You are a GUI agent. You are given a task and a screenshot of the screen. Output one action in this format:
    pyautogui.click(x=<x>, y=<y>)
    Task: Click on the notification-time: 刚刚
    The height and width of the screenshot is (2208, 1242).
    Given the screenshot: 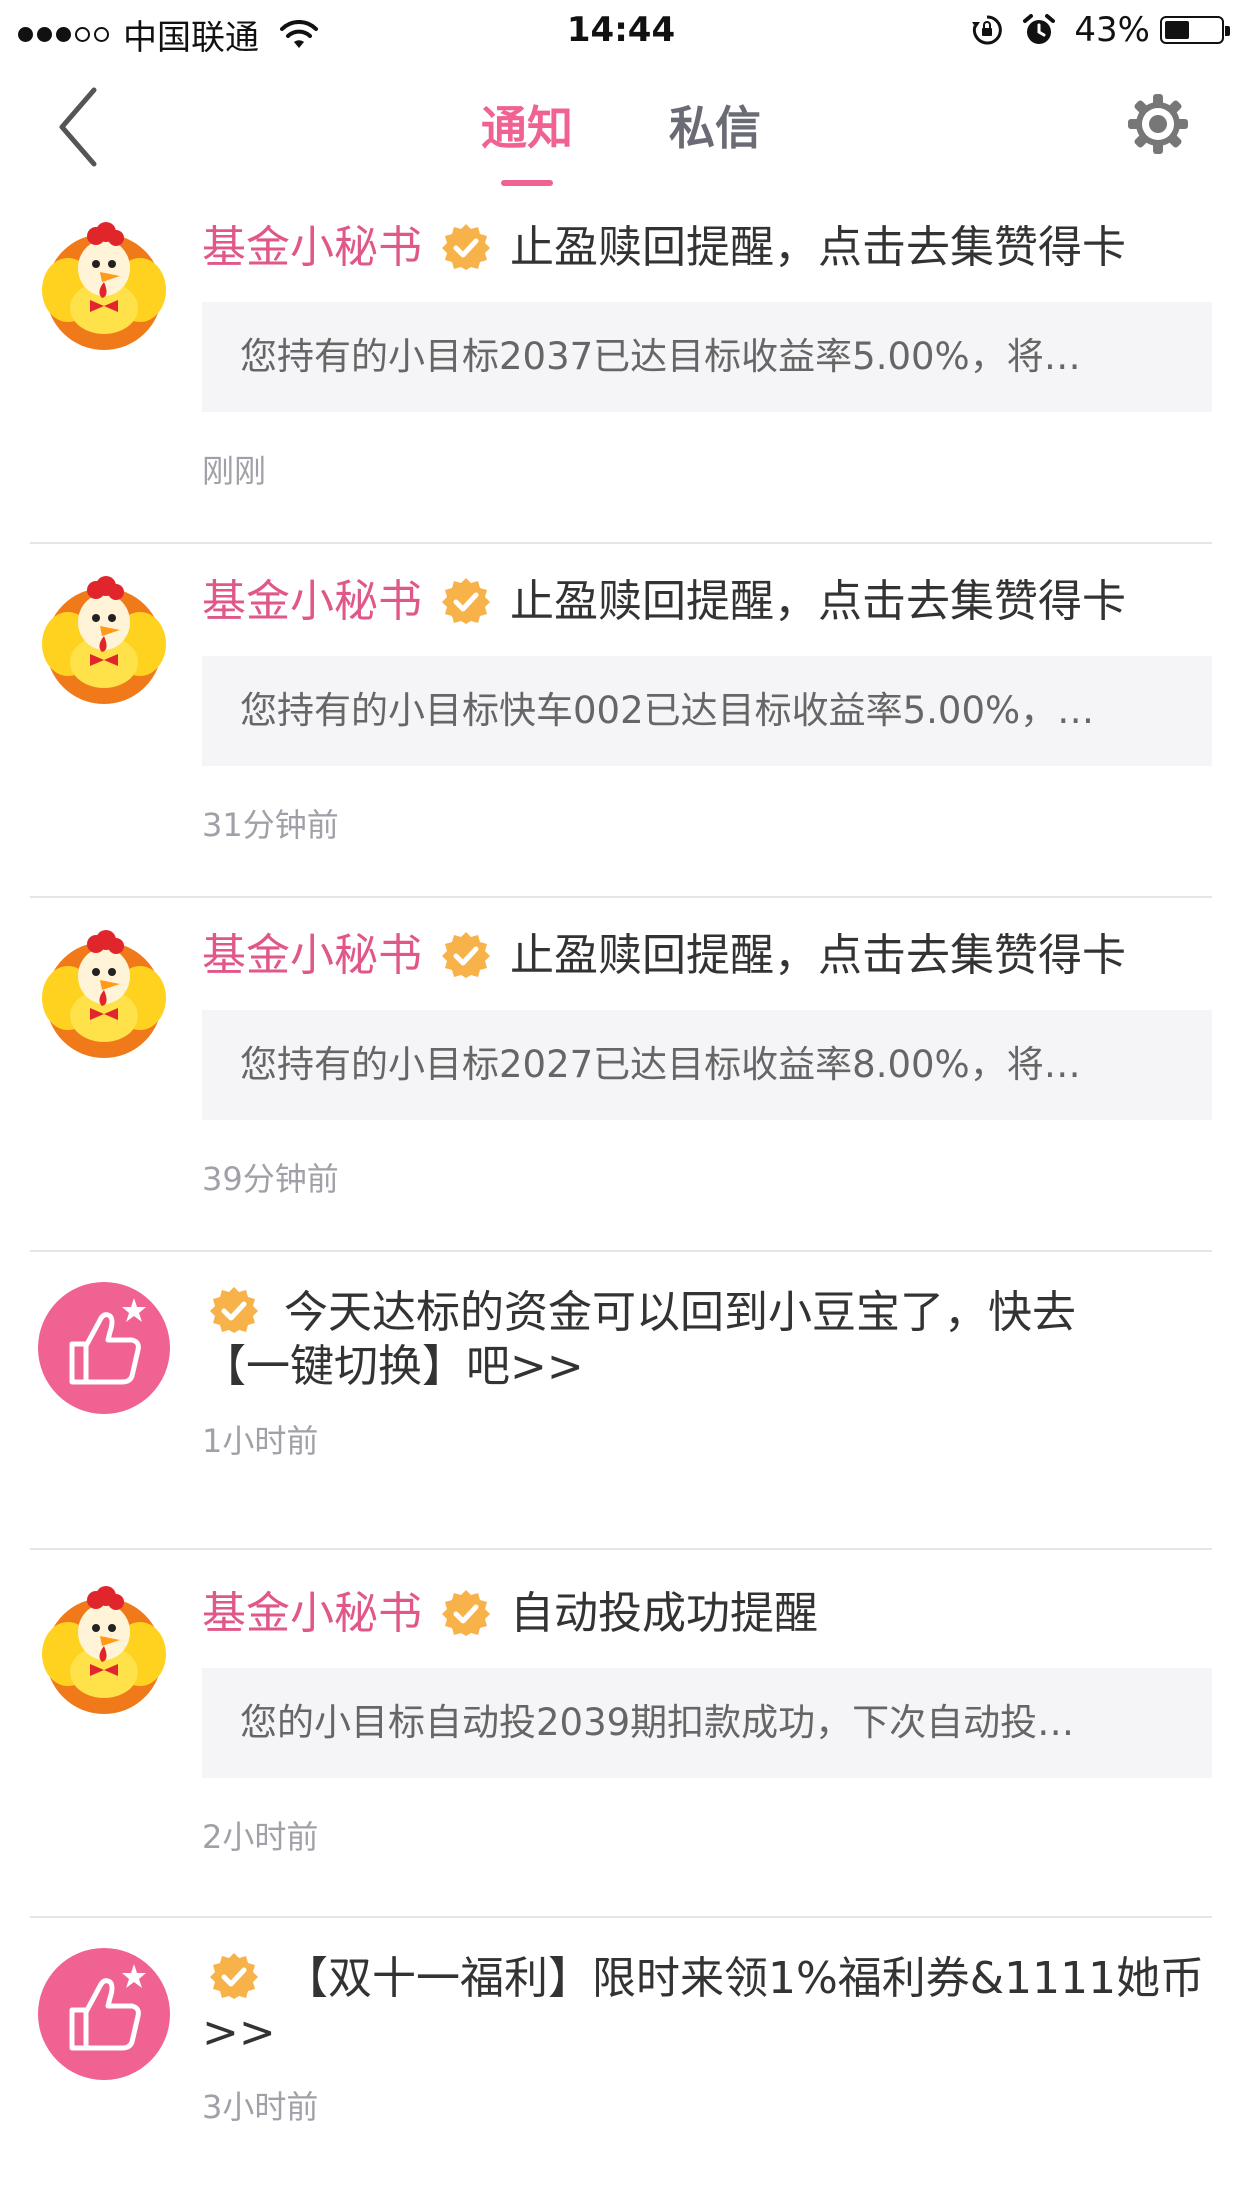 What is the action you would take?
    pyautogui.click(x=234, y=471)
    